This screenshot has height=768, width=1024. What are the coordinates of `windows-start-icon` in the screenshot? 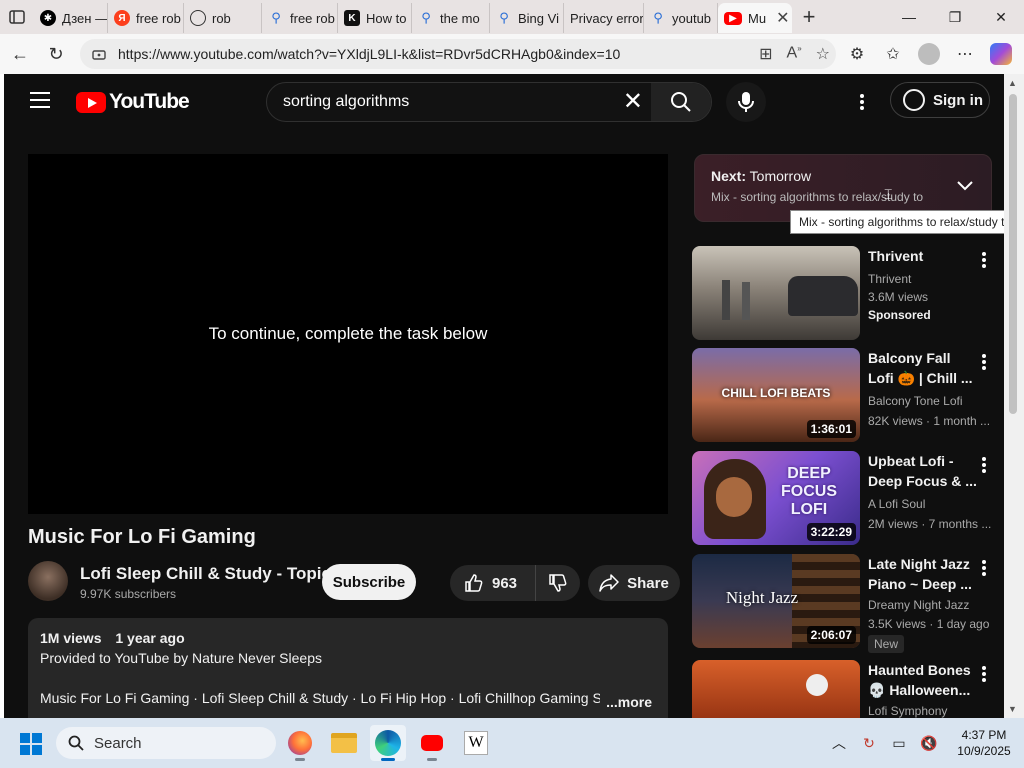 It's located at (31, 744).